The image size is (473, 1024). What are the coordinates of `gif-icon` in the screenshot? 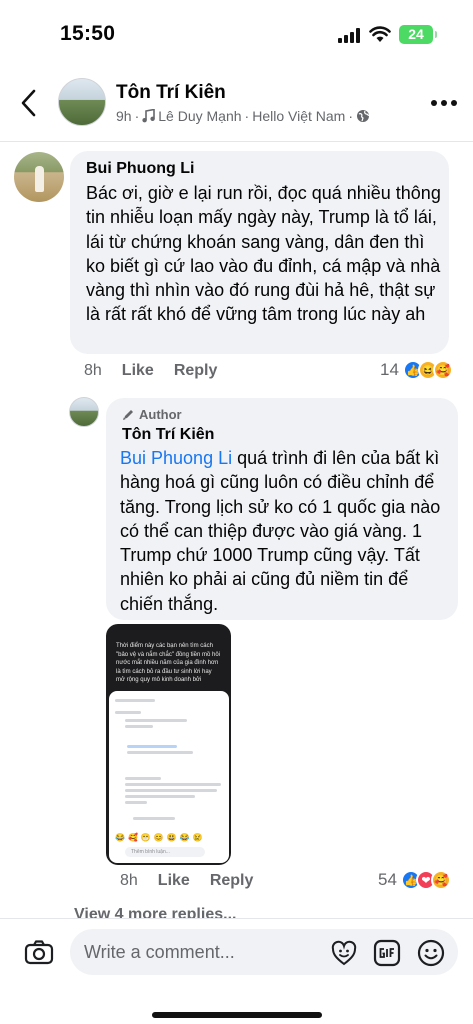 It's located at (387, 953).